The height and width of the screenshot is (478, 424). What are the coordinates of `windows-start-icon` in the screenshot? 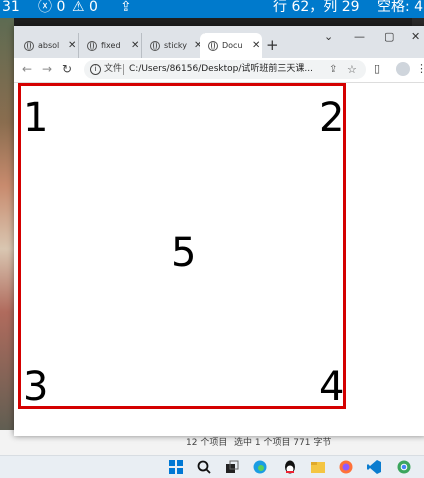 It's located at (176, 467).